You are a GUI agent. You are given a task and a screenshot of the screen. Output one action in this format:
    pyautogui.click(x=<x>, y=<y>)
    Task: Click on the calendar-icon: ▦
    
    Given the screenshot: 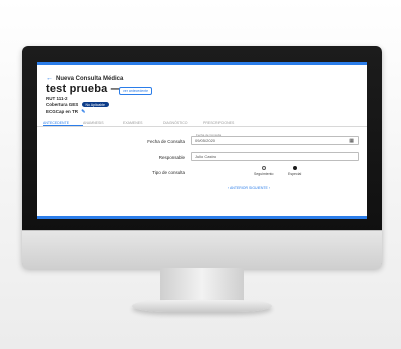 What is the action you would take?
    pyautogui.click(x=351, y=141)
    